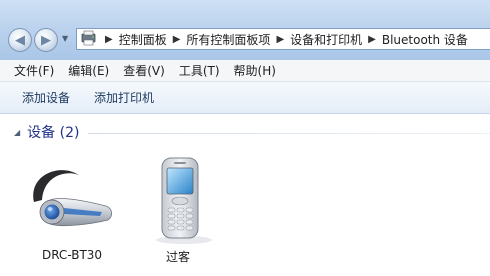  Describe the element at coordinates (124, 97) in the screenshot. I see `add-printer-button: 添加打印机` at that location.